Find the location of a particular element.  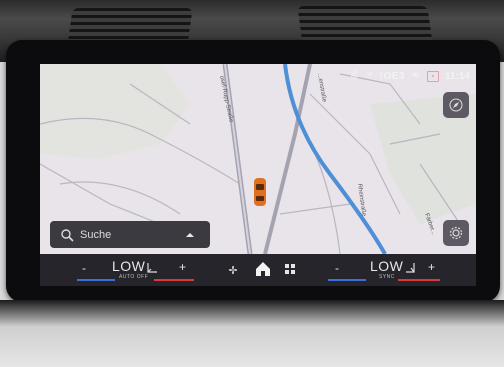

status-bar: !OE3 ▪ 11:14 is located at coordinates (410, 76).